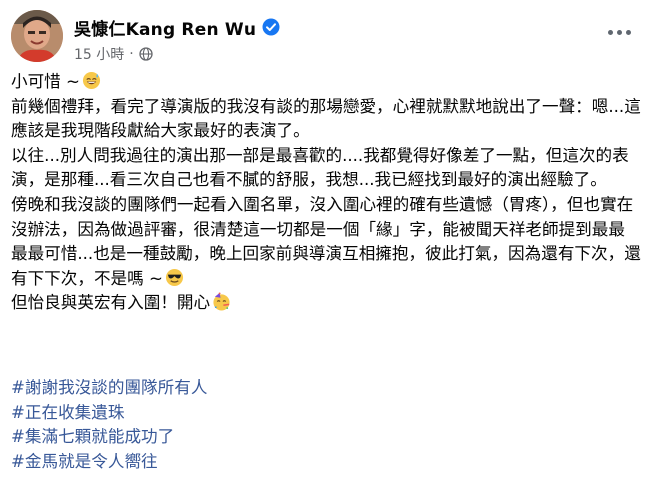  What do you see at coordinates (221, 301) in the screenshot?
I see `party-face-emoji` at bounding box center [221, 301].